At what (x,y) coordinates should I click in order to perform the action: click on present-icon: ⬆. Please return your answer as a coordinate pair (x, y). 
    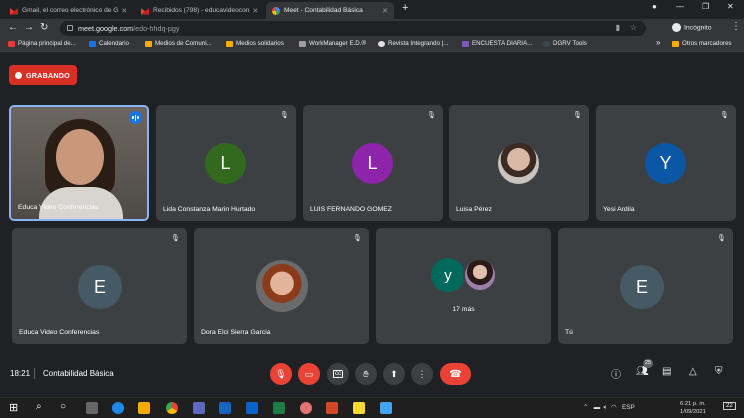
    Looking at the image, I should click on (394, 373).